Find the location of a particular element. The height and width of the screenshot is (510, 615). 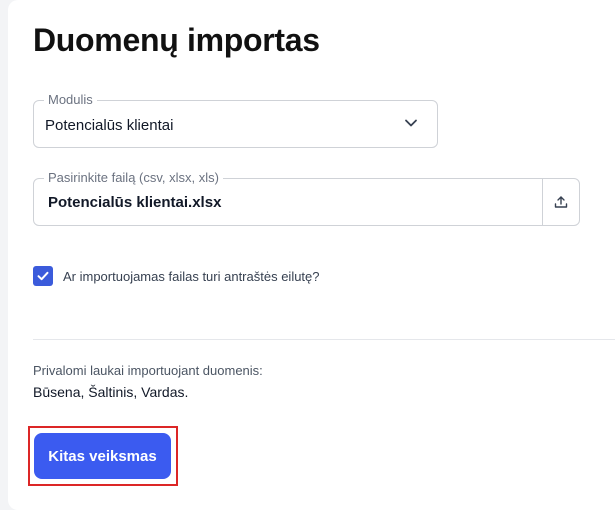

page-title: Duomenų importas is located at coordinates (176, 40).